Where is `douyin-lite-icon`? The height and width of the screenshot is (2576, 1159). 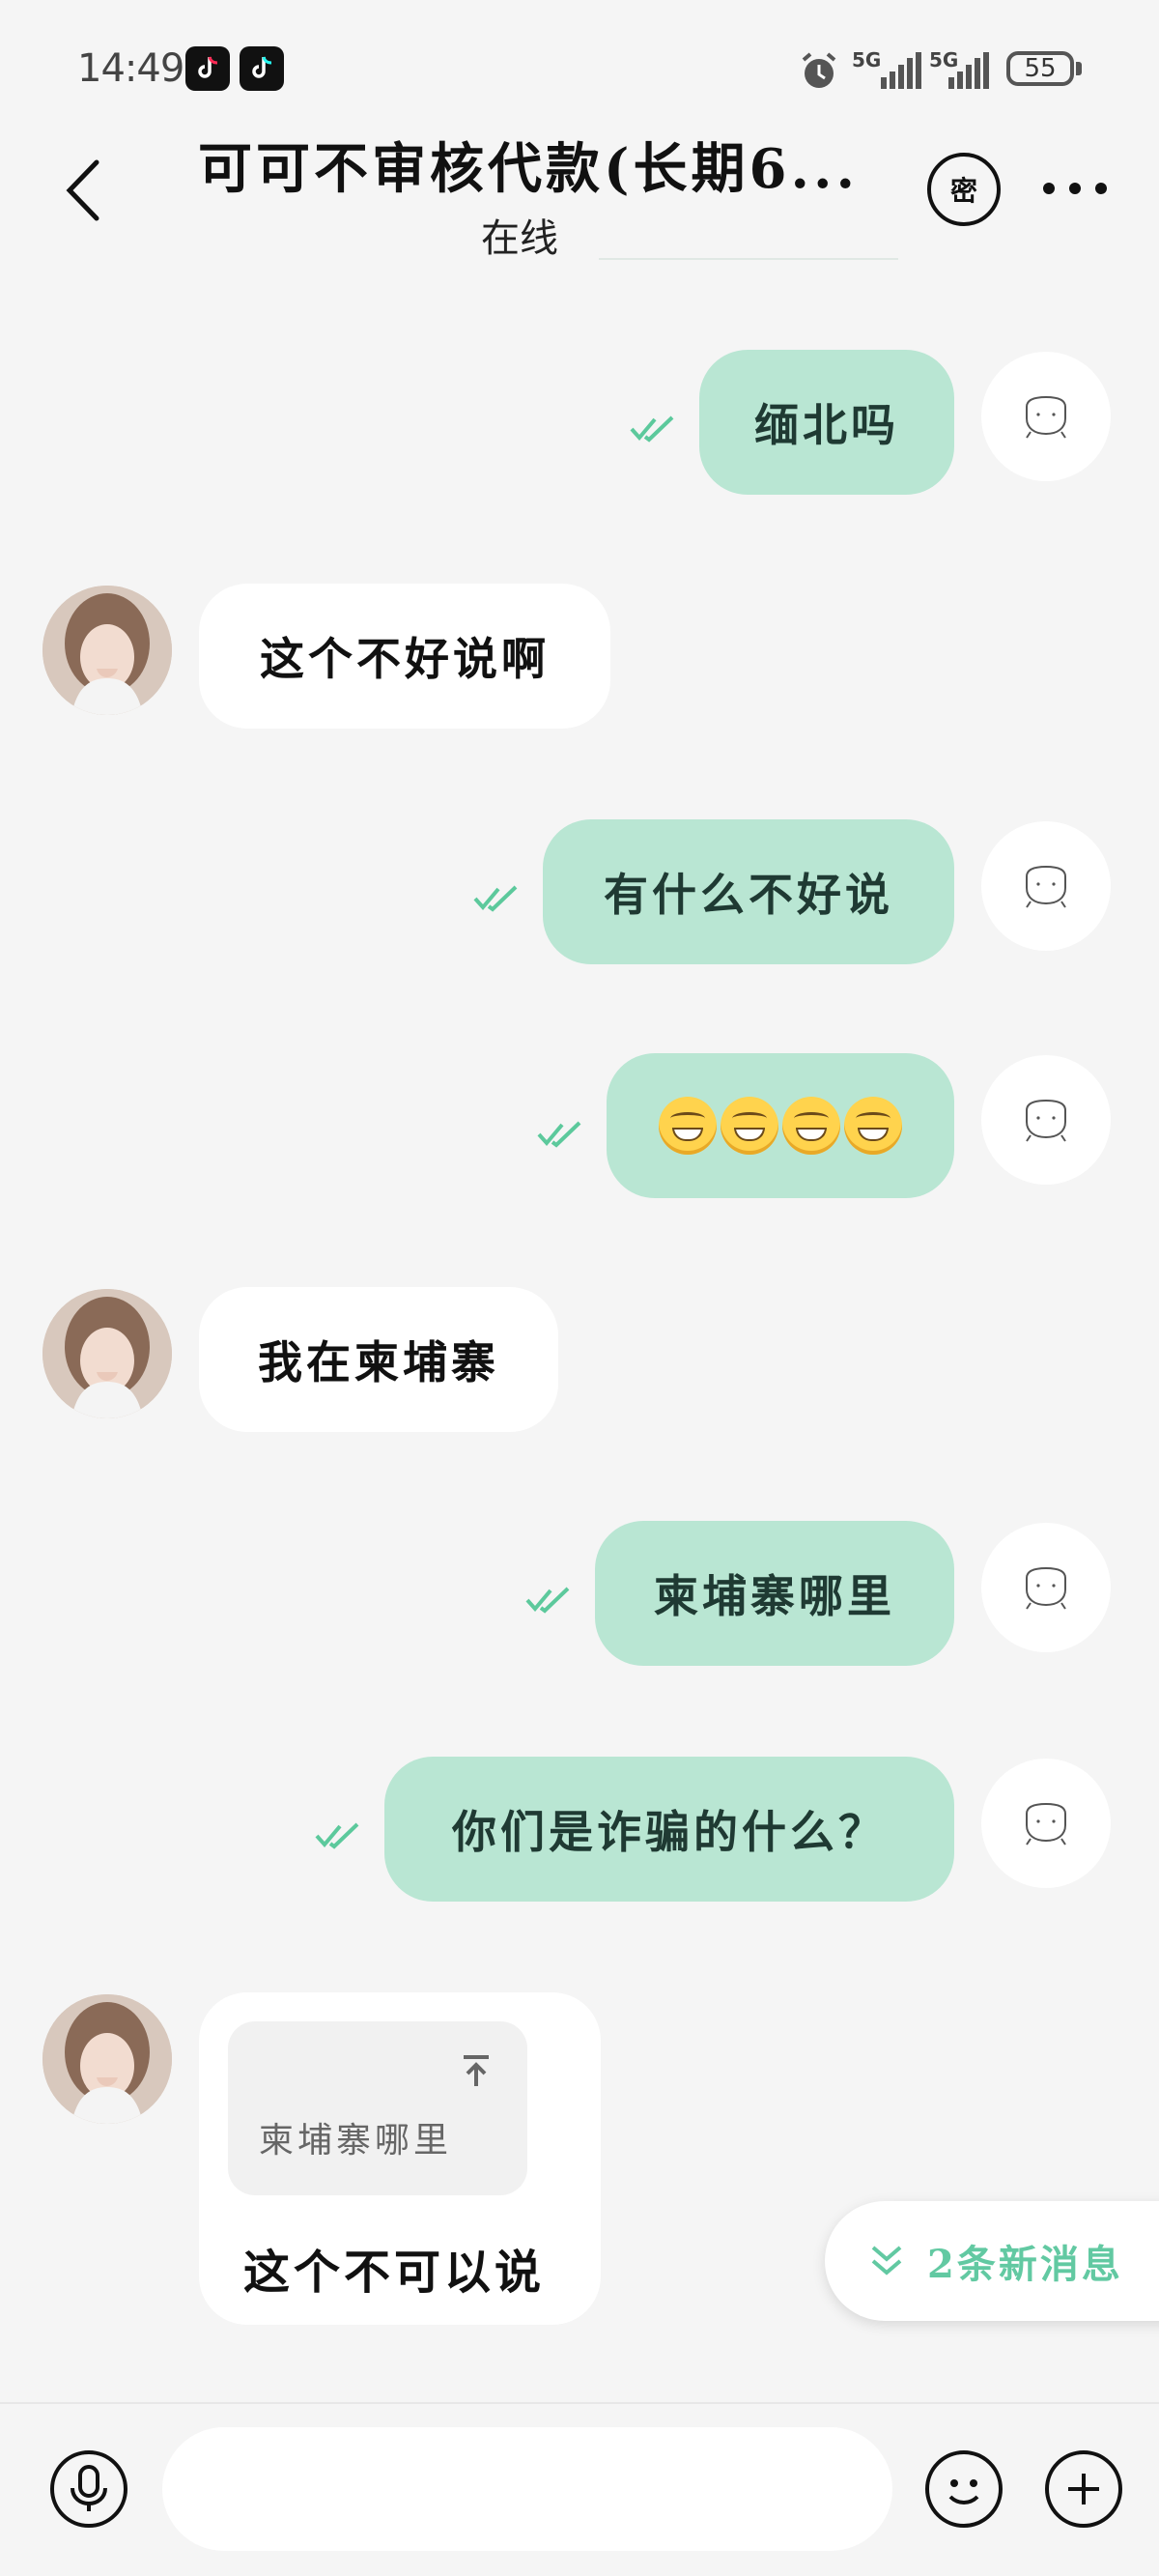
douyin-lite-icon is located at coordinates (207, 69).